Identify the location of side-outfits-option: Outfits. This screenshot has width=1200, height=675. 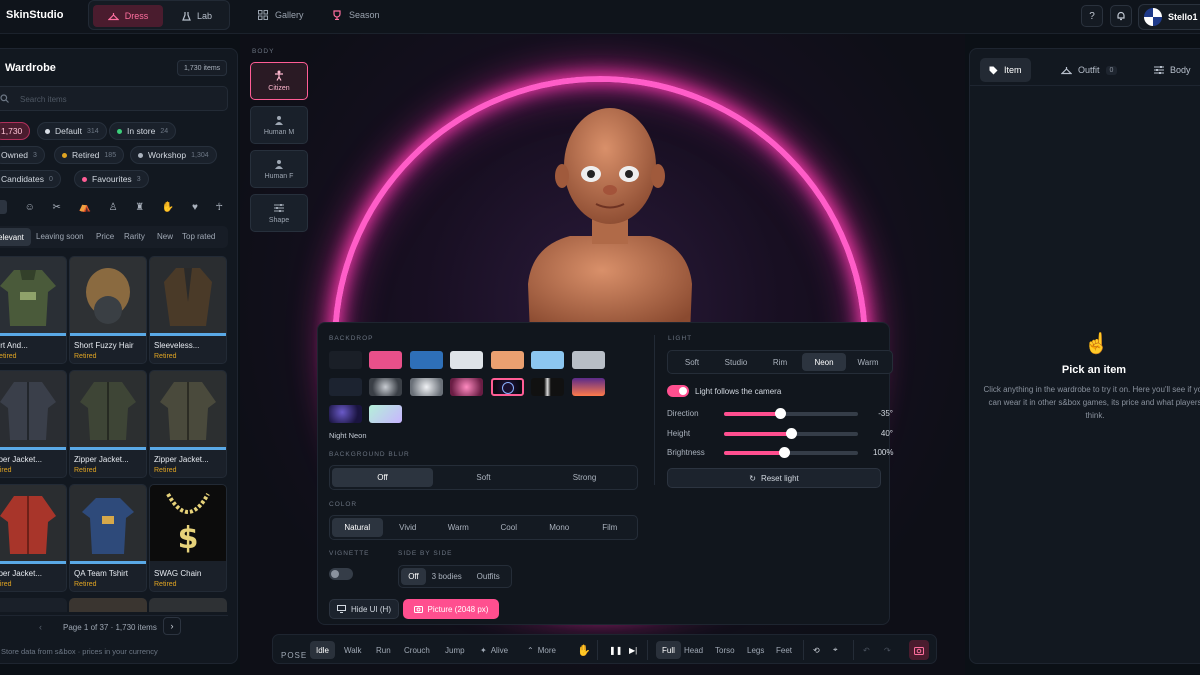
(488, 576).